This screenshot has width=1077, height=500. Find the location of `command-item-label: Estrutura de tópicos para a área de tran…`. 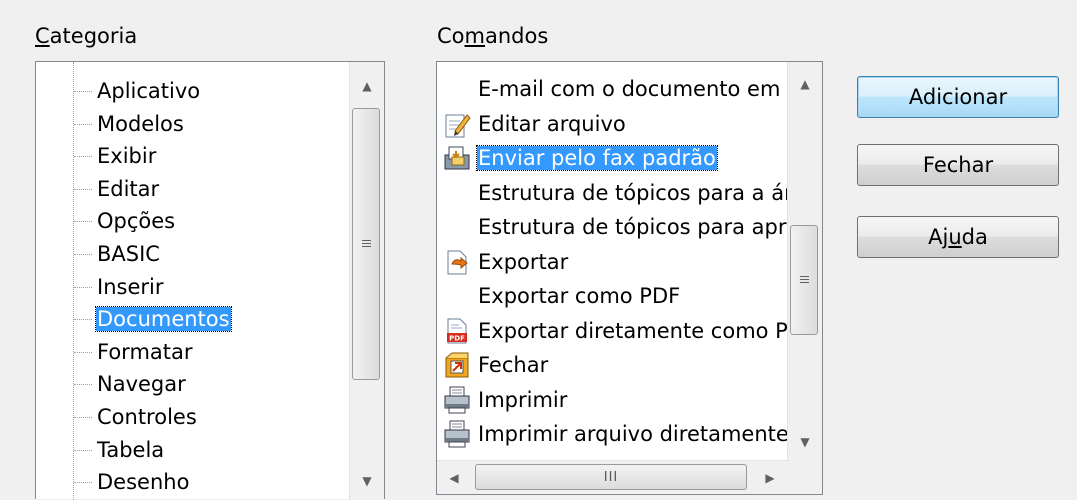

command-item-label: Estrutura de tópicos para a área de tran… is located at coordinates (632, 192).